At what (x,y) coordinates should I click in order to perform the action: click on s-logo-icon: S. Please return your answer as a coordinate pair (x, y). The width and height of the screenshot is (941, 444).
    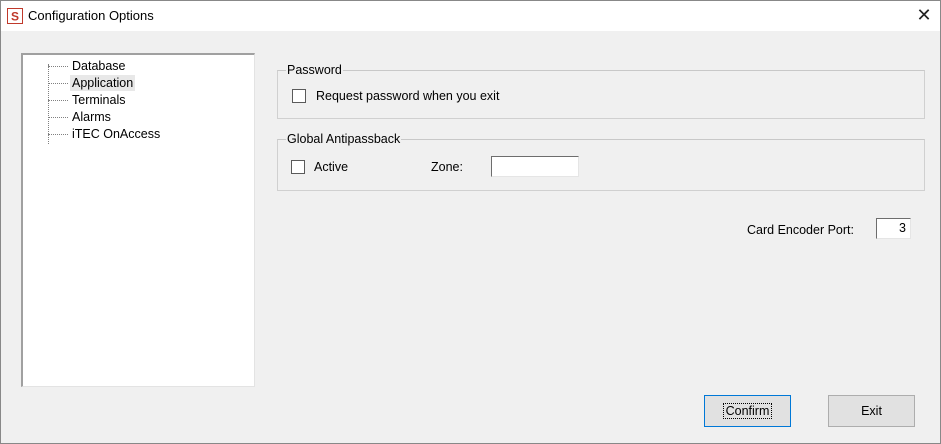
    Looking at the image, I should click on (15, 16).